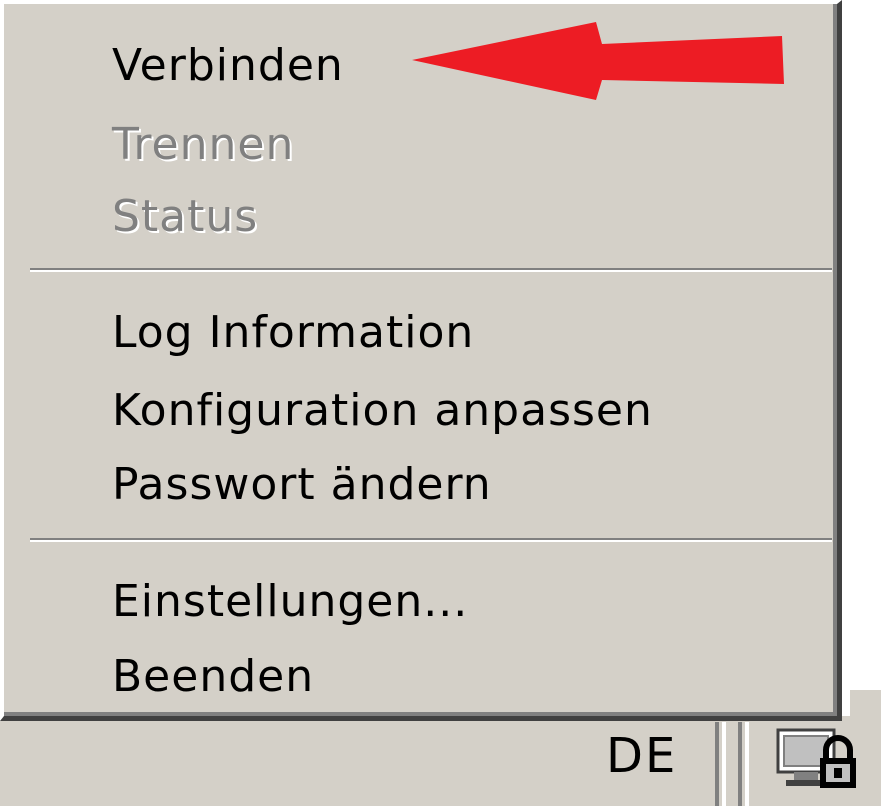  Describe the element at coordinates (865, 681) in the screenshot. I see `taskbar-edge-highlight` at that location.